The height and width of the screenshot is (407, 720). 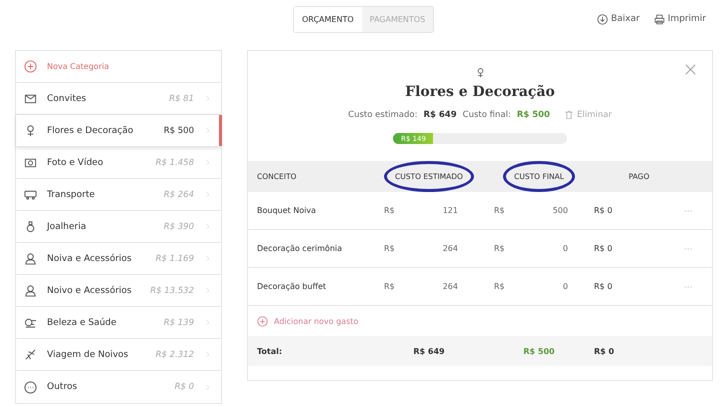 I want to click on download-icon, so click(x=602, y=19).